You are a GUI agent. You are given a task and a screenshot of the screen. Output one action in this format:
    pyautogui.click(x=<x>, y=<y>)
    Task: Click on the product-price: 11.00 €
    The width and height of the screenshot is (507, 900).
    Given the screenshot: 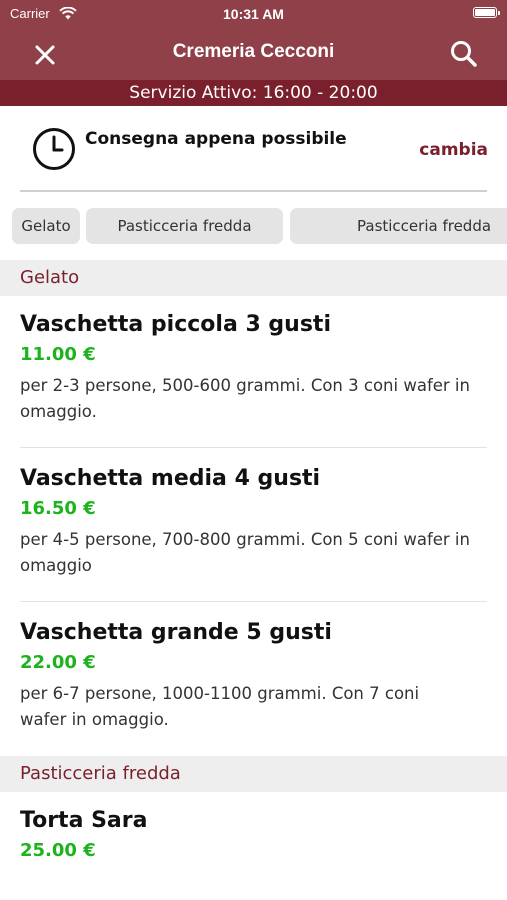 What is the action you would take?
    pyautogui.click(x=58, y=354)
    